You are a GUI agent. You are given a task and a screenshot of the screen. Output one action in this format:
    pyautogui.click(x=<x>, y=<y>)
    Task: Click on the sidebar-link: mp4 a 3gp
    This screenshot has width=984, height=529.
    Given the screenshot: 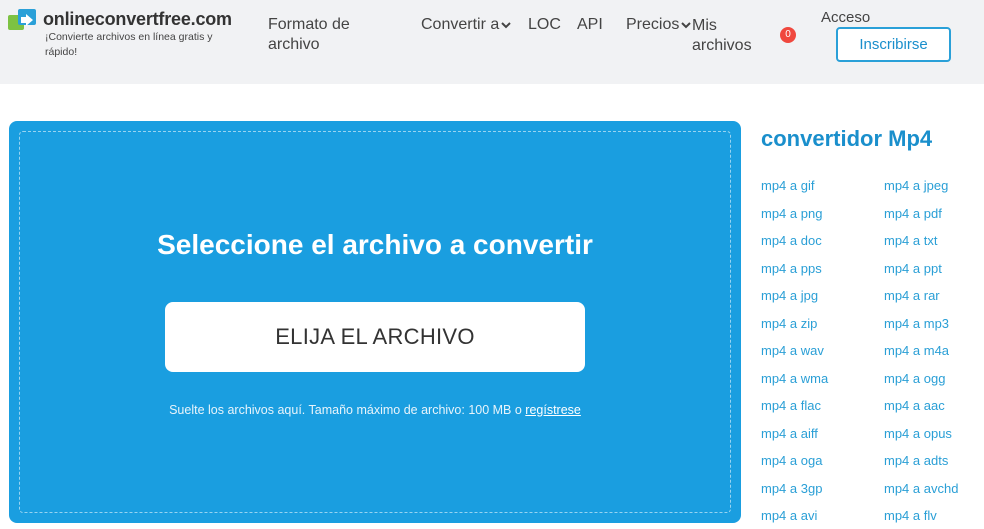 What is the action you would take?
    pyautogui.click(x=794, y=494)
    